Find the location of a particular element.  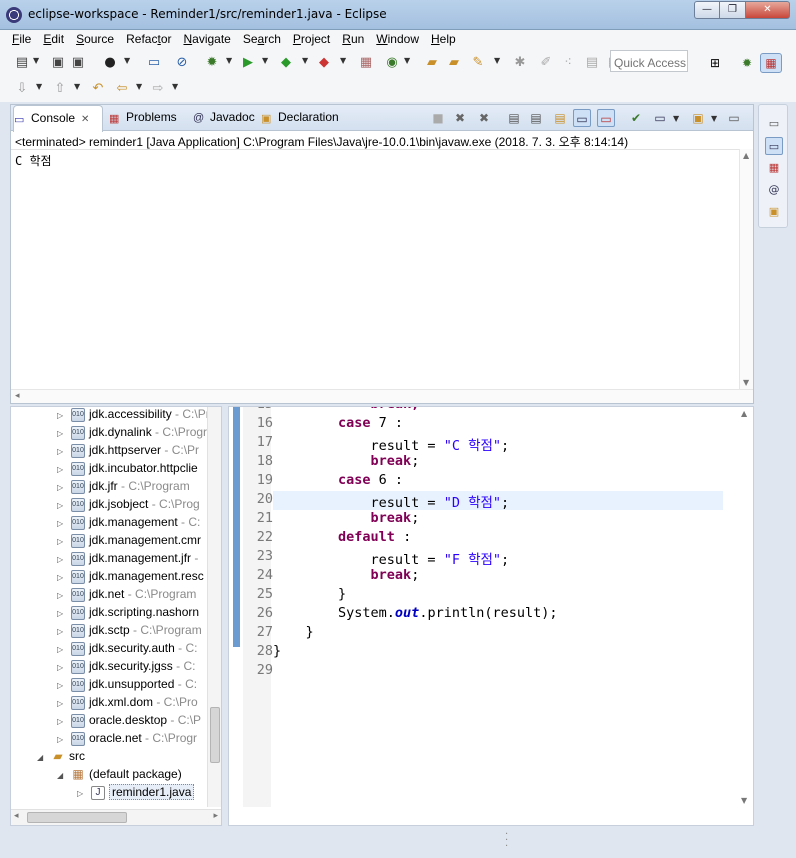

expanded-twistie-icon: ◢ is located at coordinates (63, 775).